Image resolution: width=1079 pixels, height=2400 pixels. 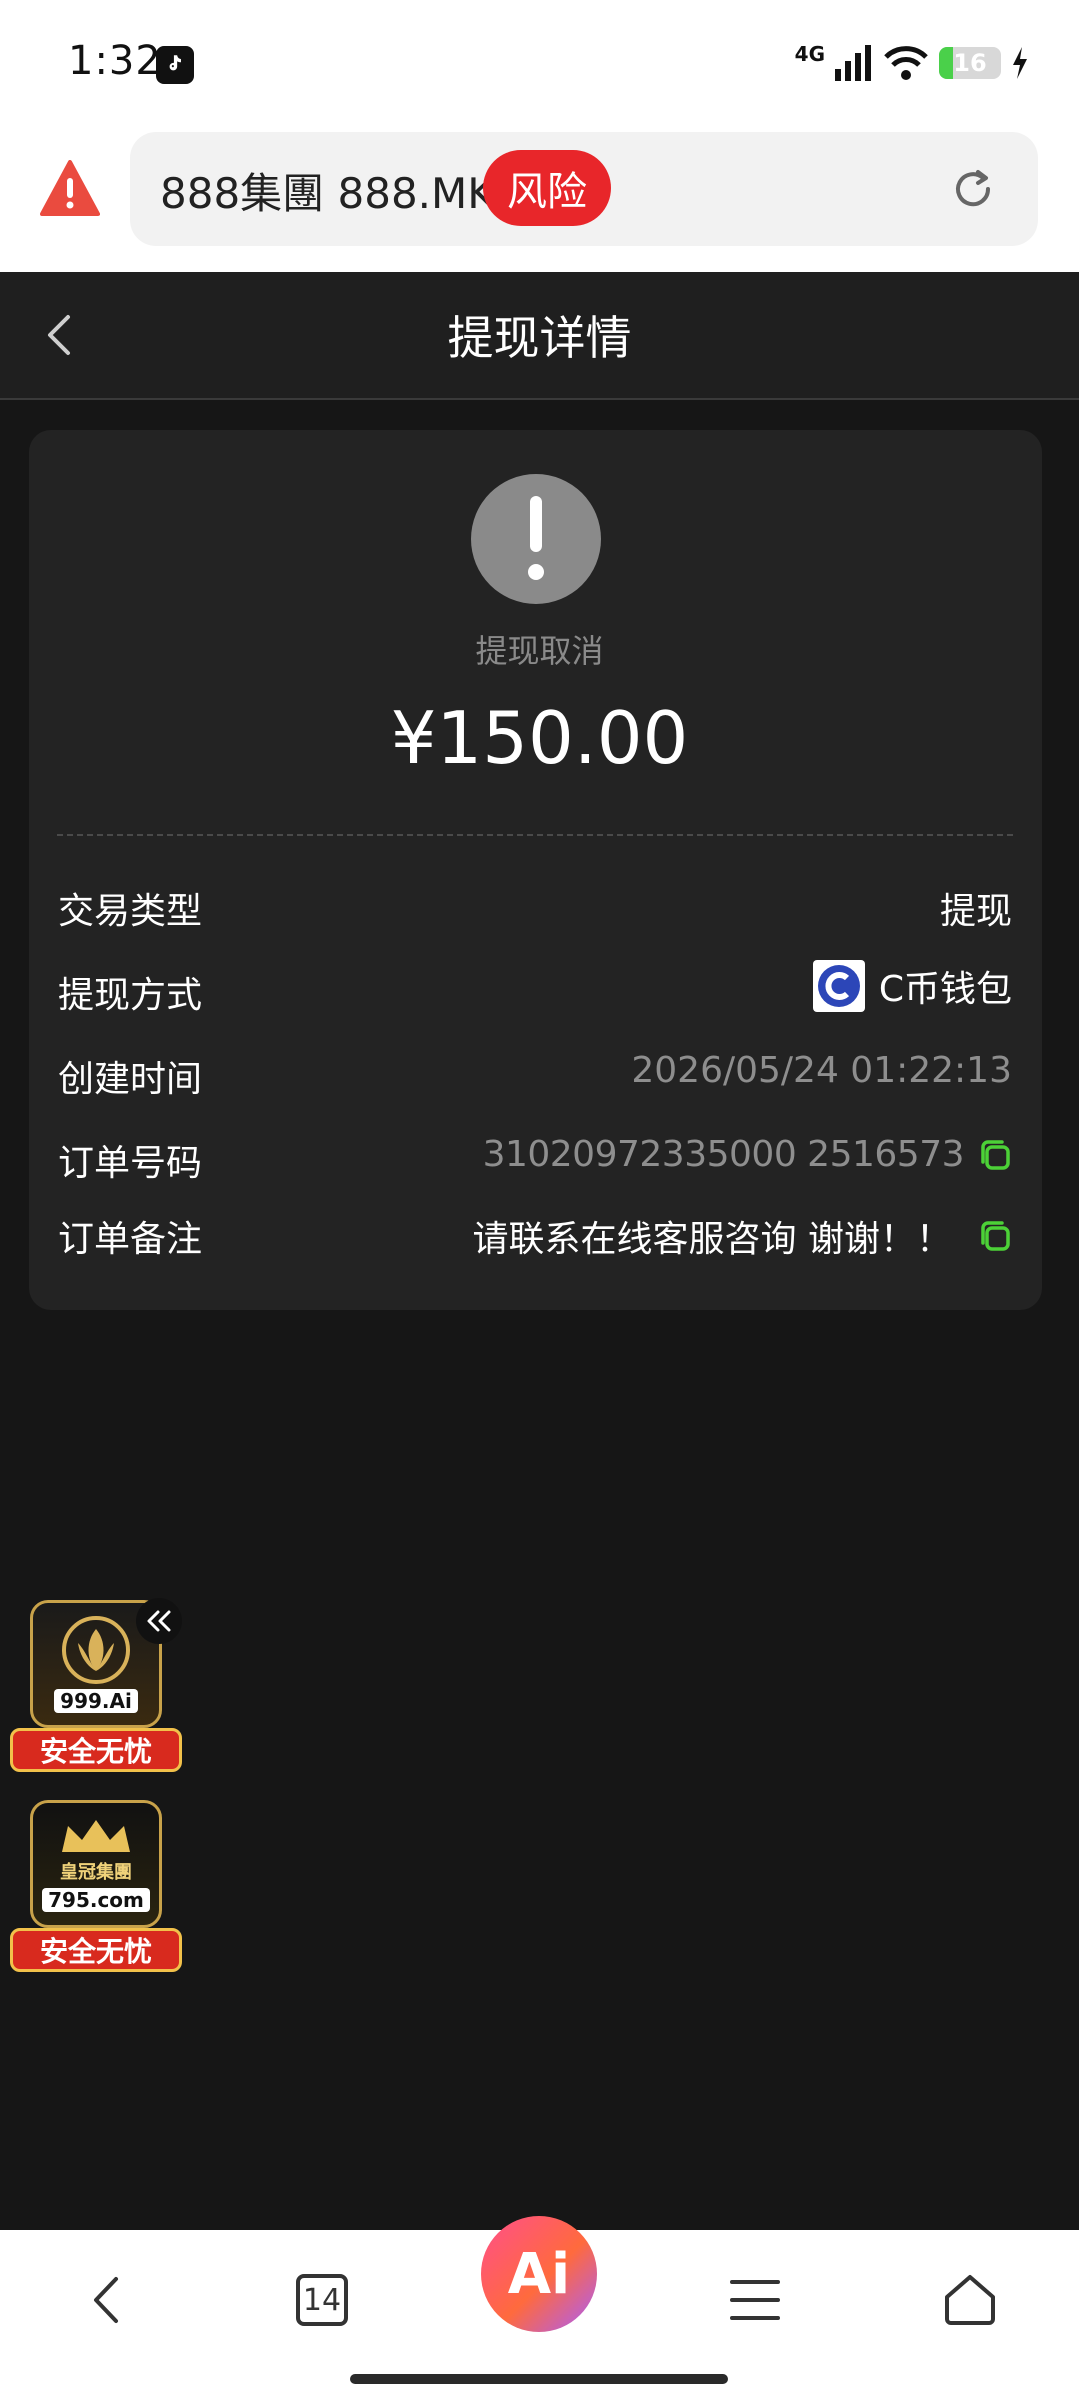 What do you see at coordinates (945, 989) in the screenshot?
I see `withdraw-method-text: C币钱包` at bounding box center [945, 989].